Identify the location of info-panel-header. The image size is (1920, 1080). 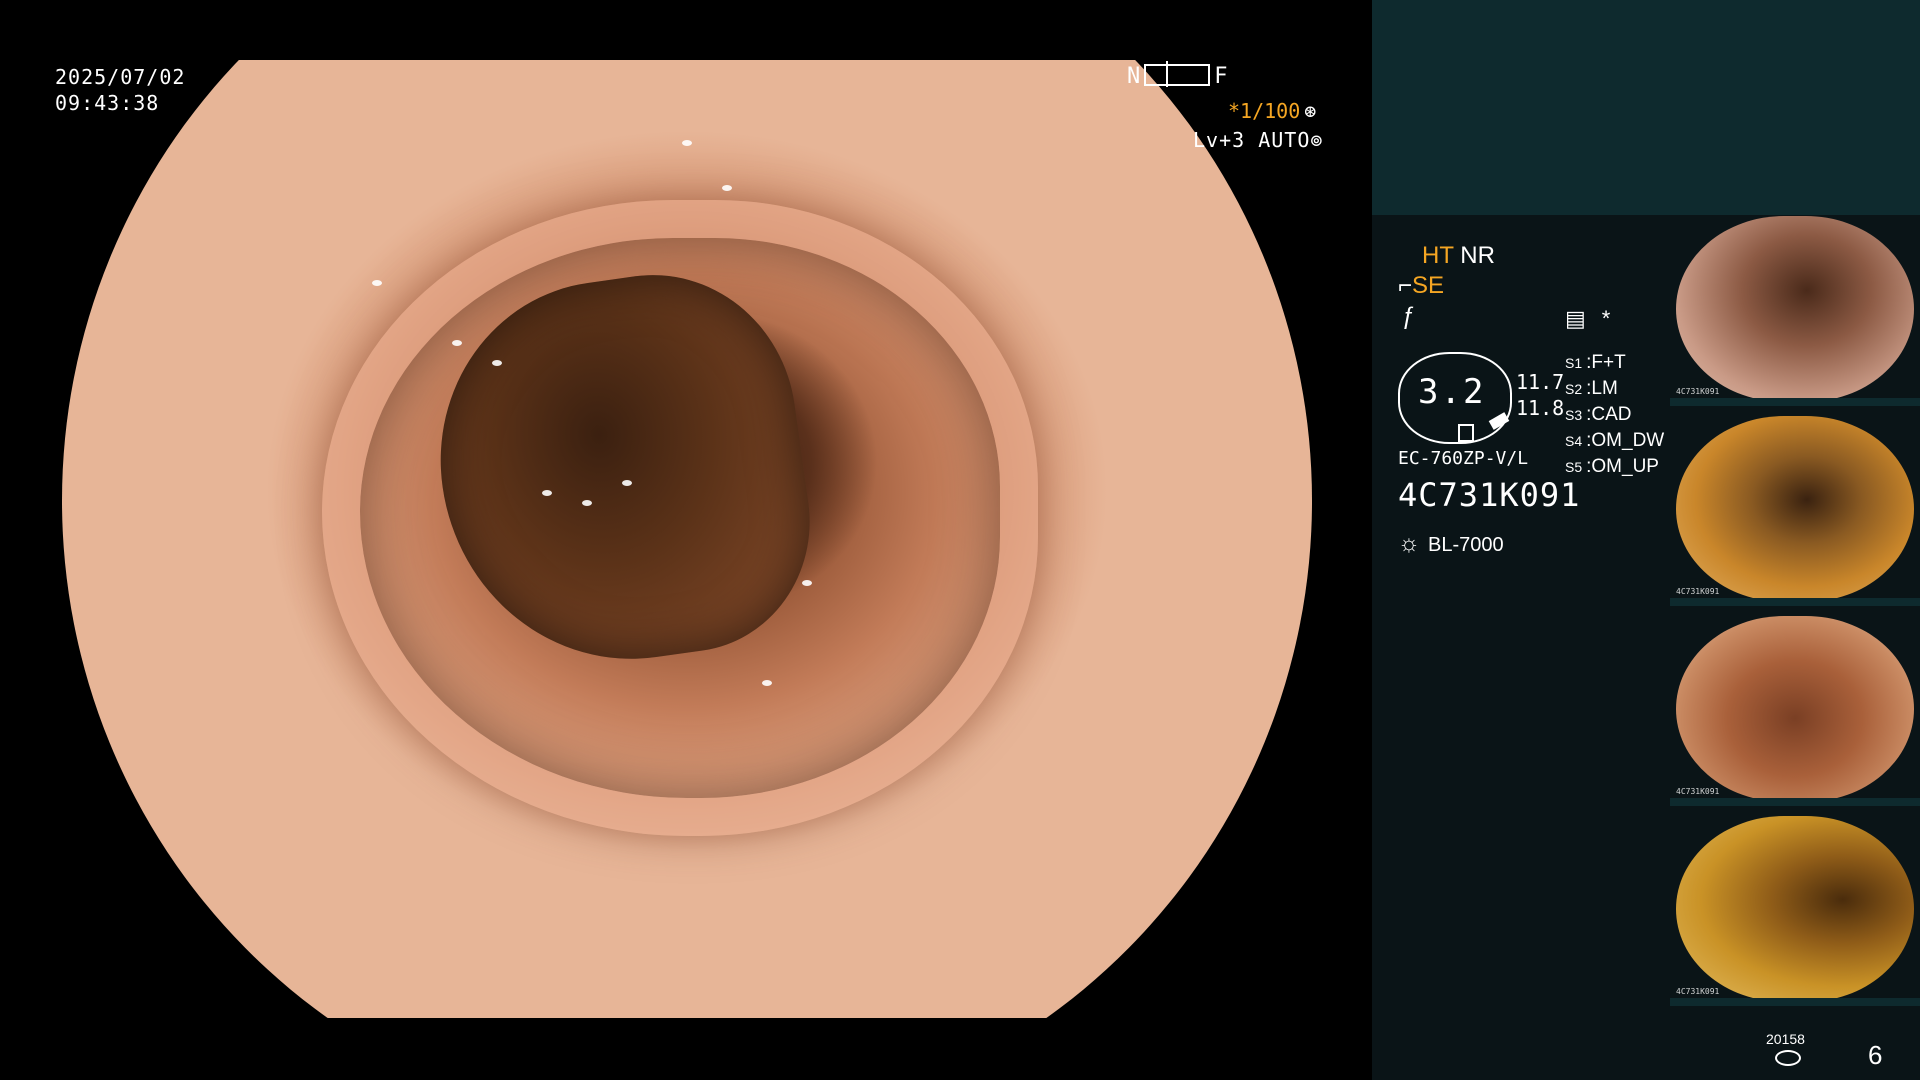
(1646, 107).